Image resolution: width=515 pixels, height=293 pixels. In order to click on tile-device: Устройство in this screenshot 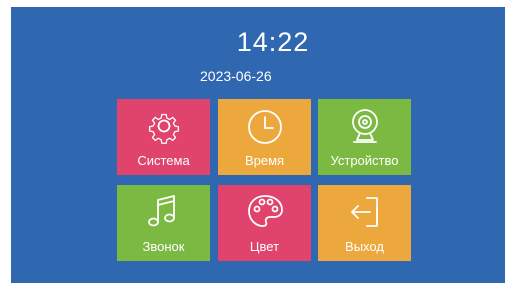, I will do `click(364, 137)`.